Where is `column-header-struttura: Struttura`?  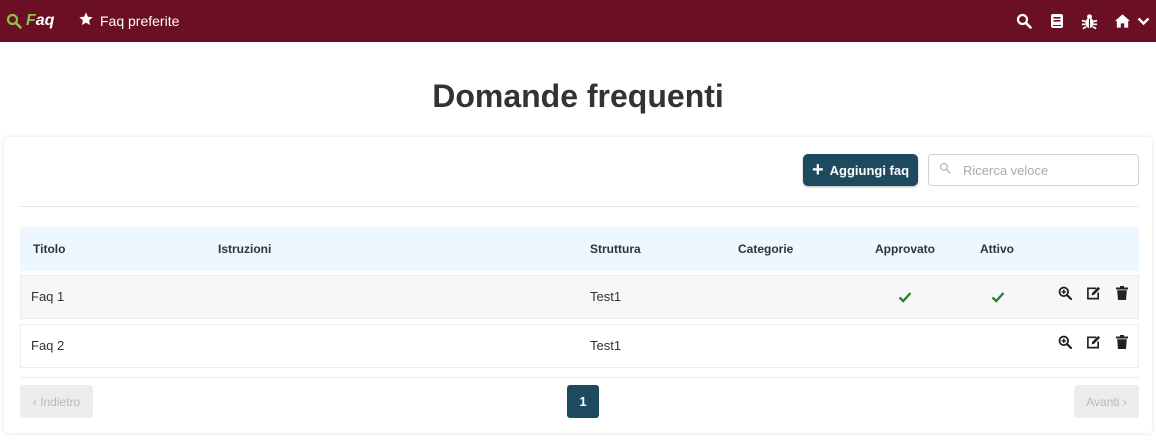 column-header-struttura: Struttura is located at coordinates (615, 249).